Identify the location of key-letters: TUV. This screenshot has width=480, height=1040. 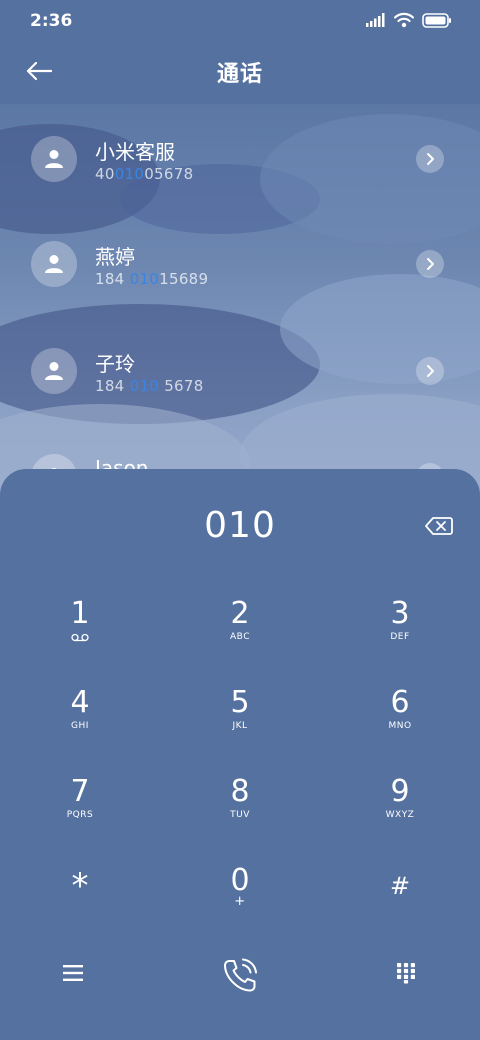
(240, 815).